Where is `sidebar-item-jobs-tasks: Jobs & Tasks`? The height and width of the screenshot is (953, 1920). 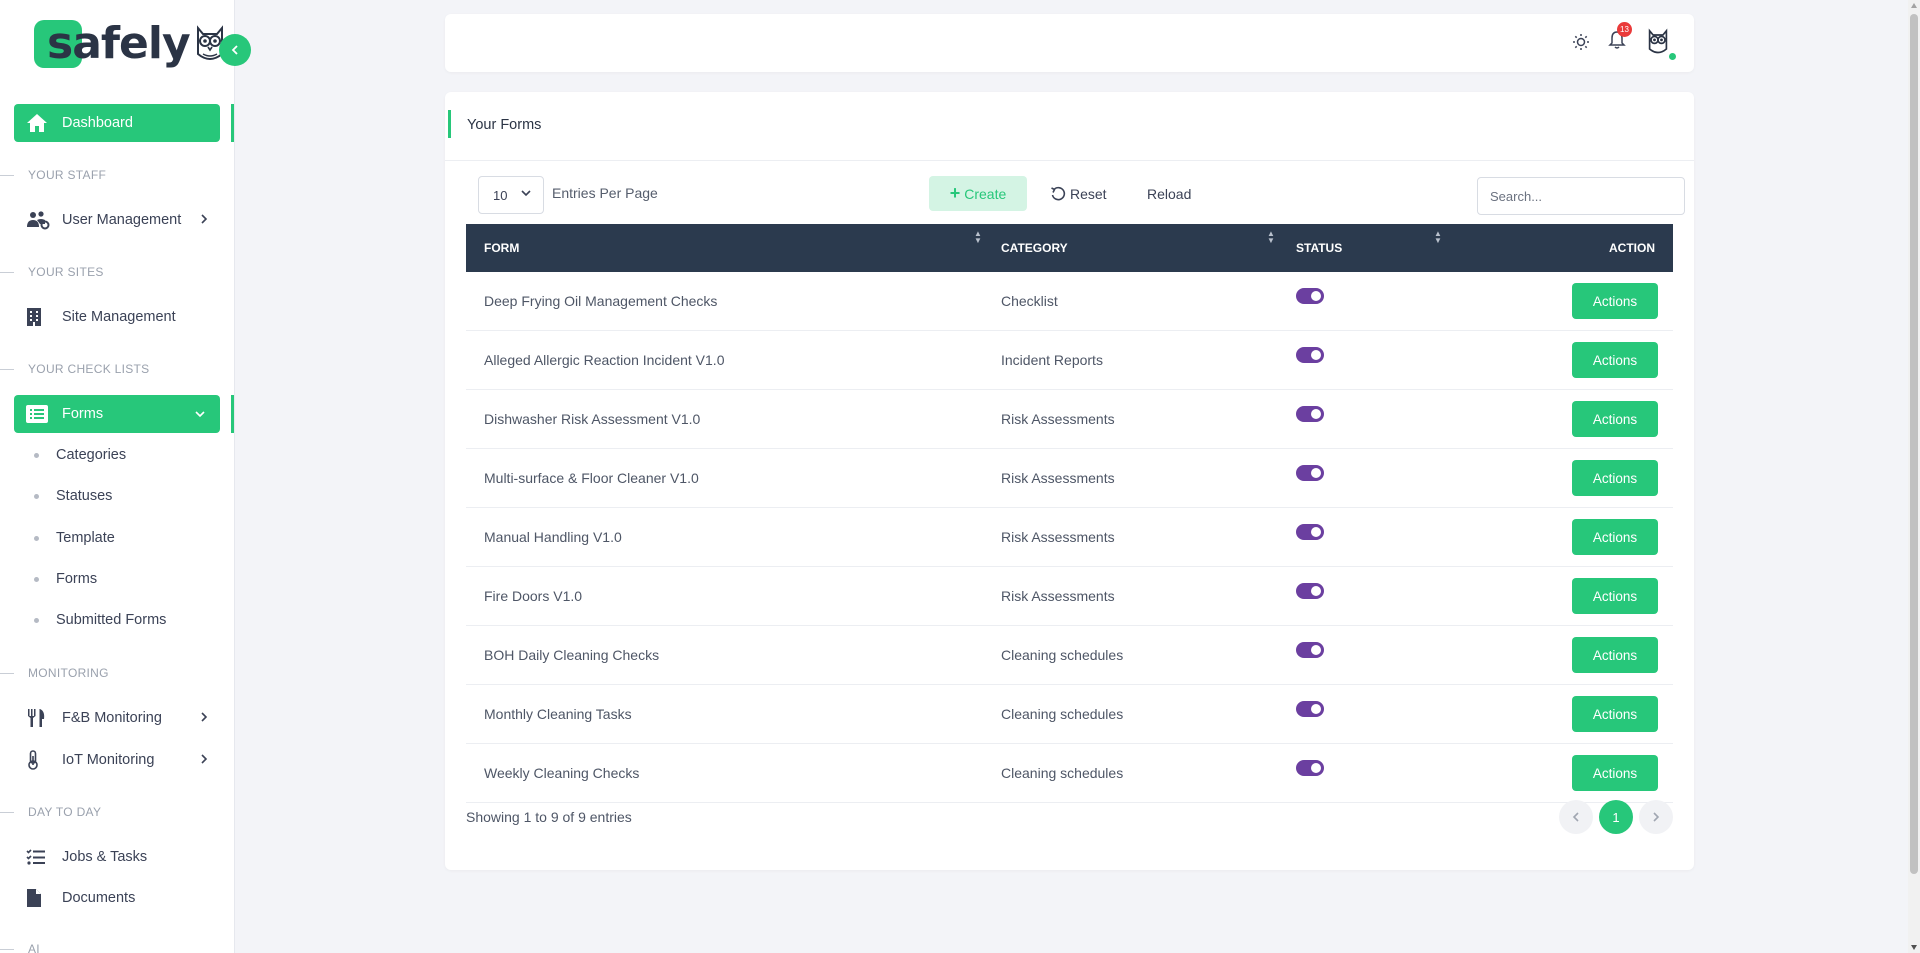 sidebar-item-jobs-tasks: Jobs & Tasks is located at coordinates (117, 857).